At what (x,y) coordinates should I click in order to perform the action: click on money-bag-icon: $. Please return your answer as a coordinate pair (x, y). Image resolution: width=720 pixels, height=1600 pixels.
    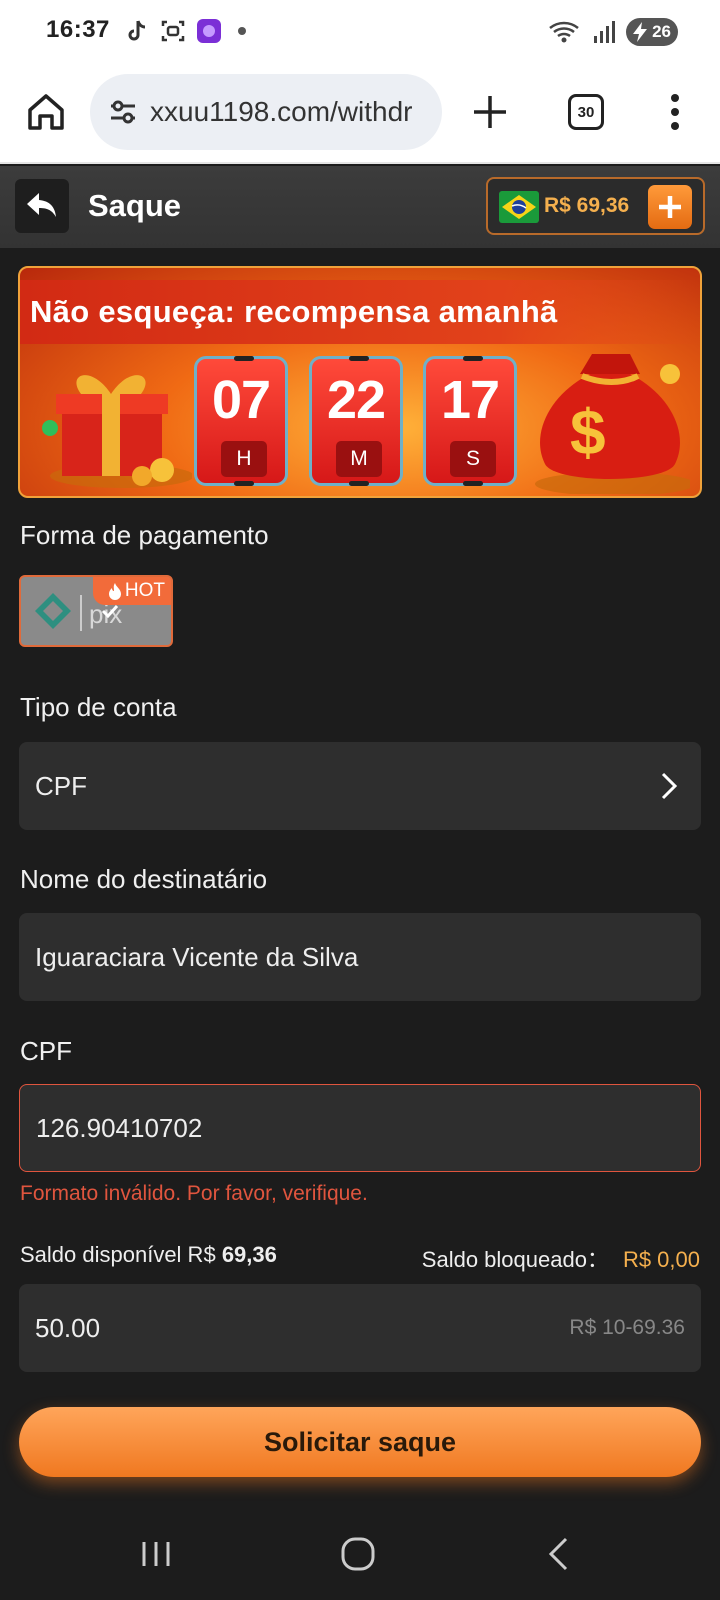
    Looking at the image, I should click on (612, 424).